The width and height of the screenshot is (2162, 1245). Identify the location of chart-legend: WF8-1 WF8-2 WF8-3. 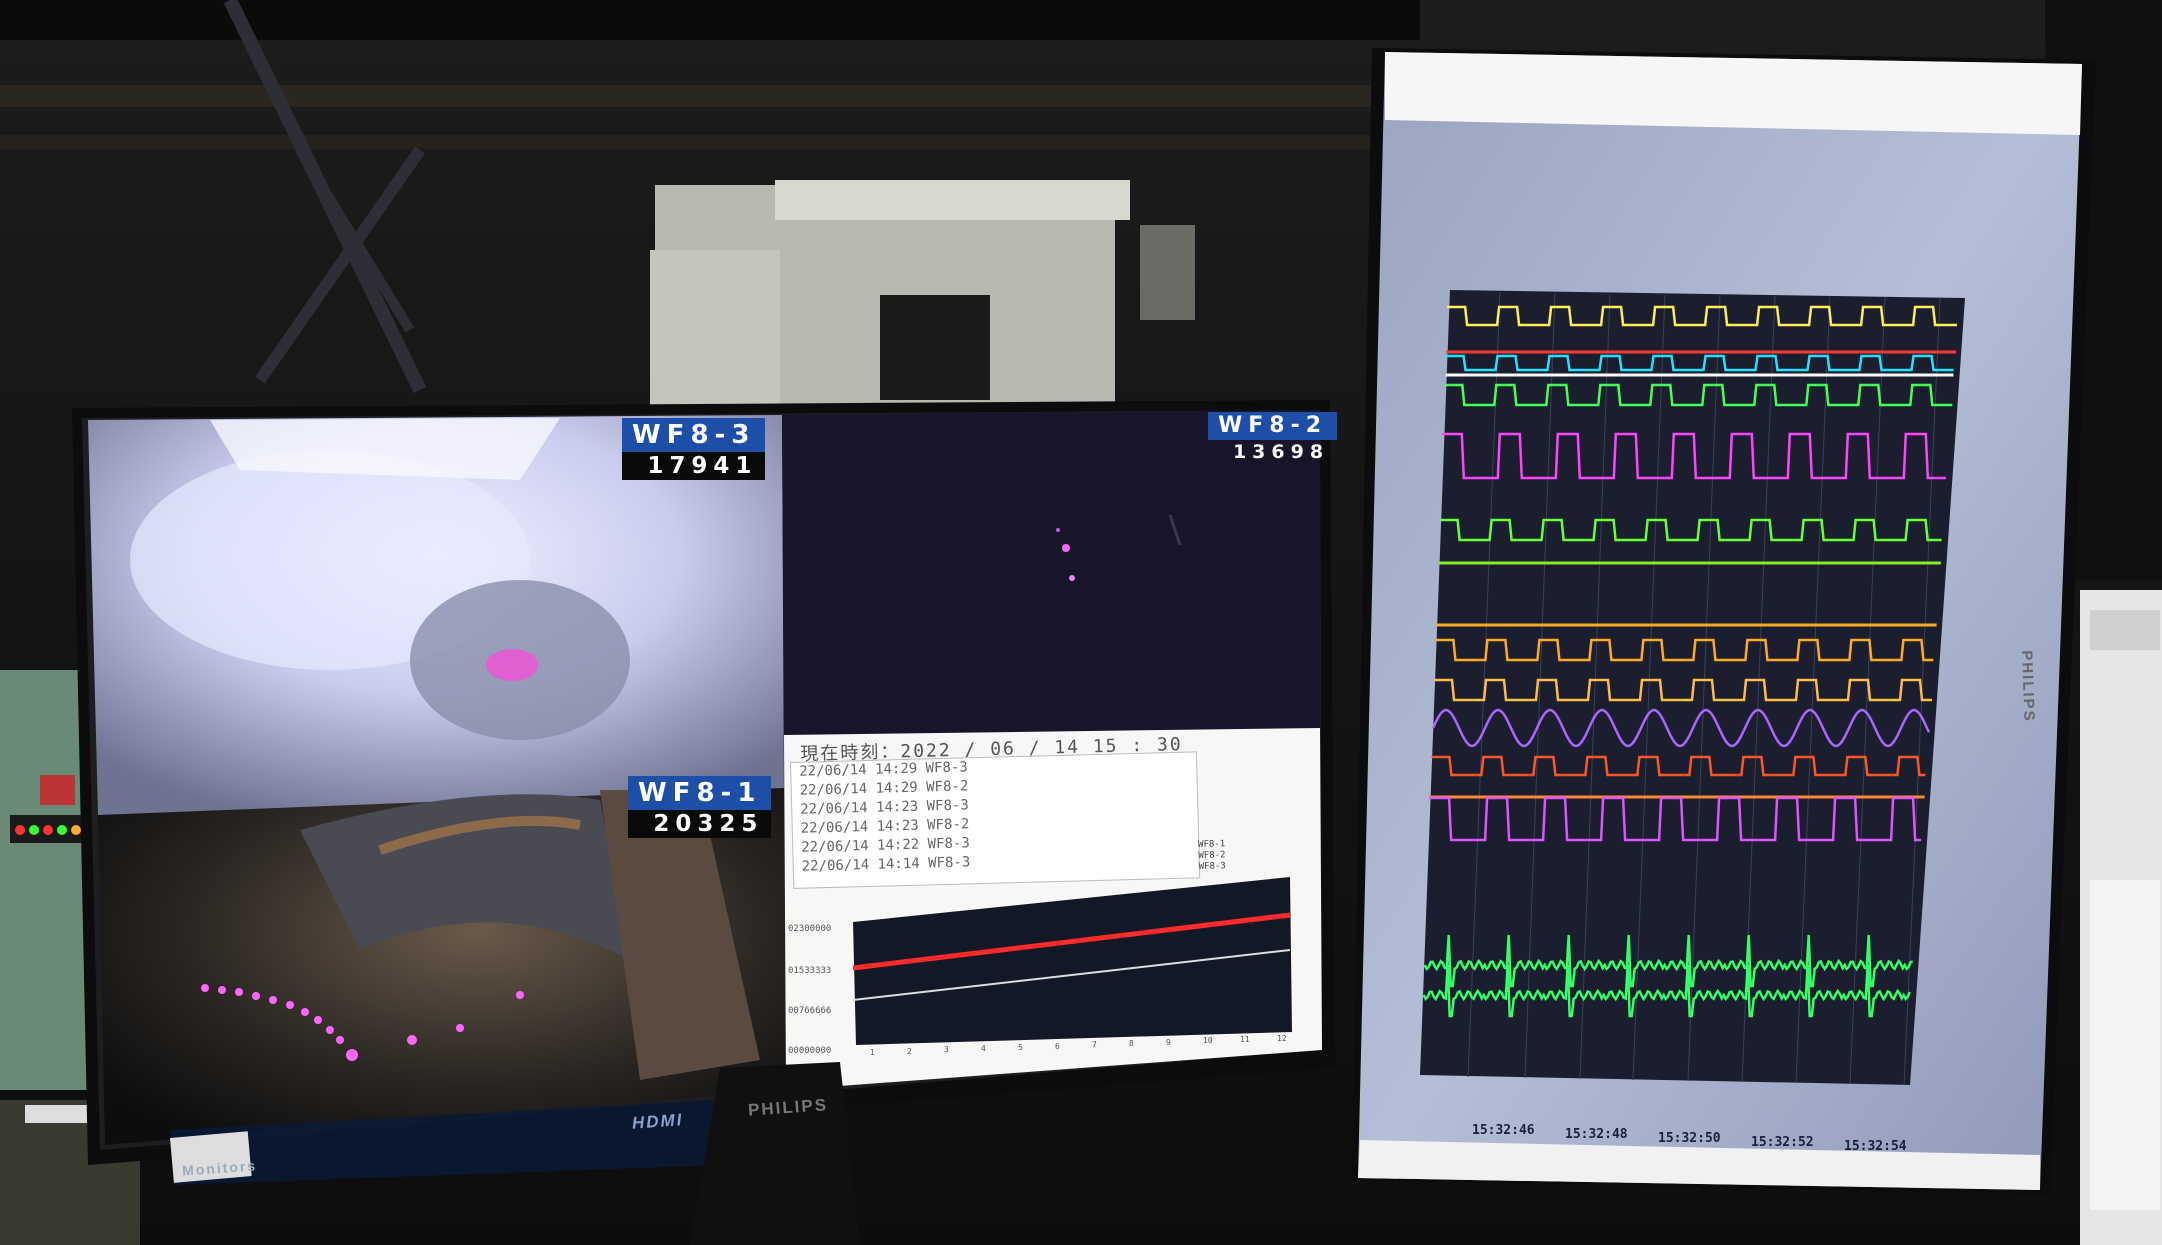
(1212, 856).